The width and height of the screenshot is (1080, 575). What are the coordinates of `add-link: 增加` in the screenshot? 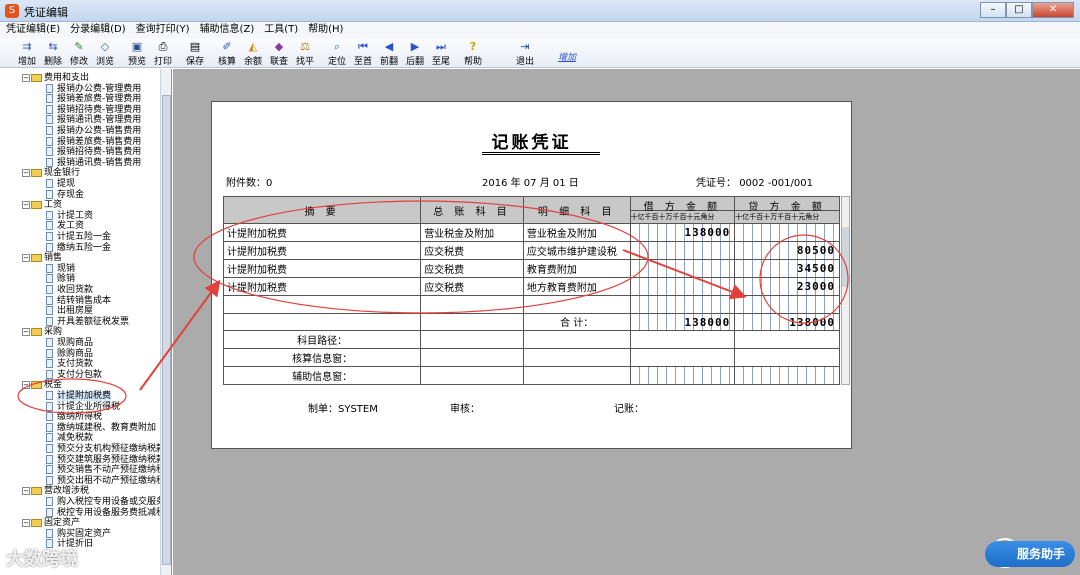 It's located at (567, 56).